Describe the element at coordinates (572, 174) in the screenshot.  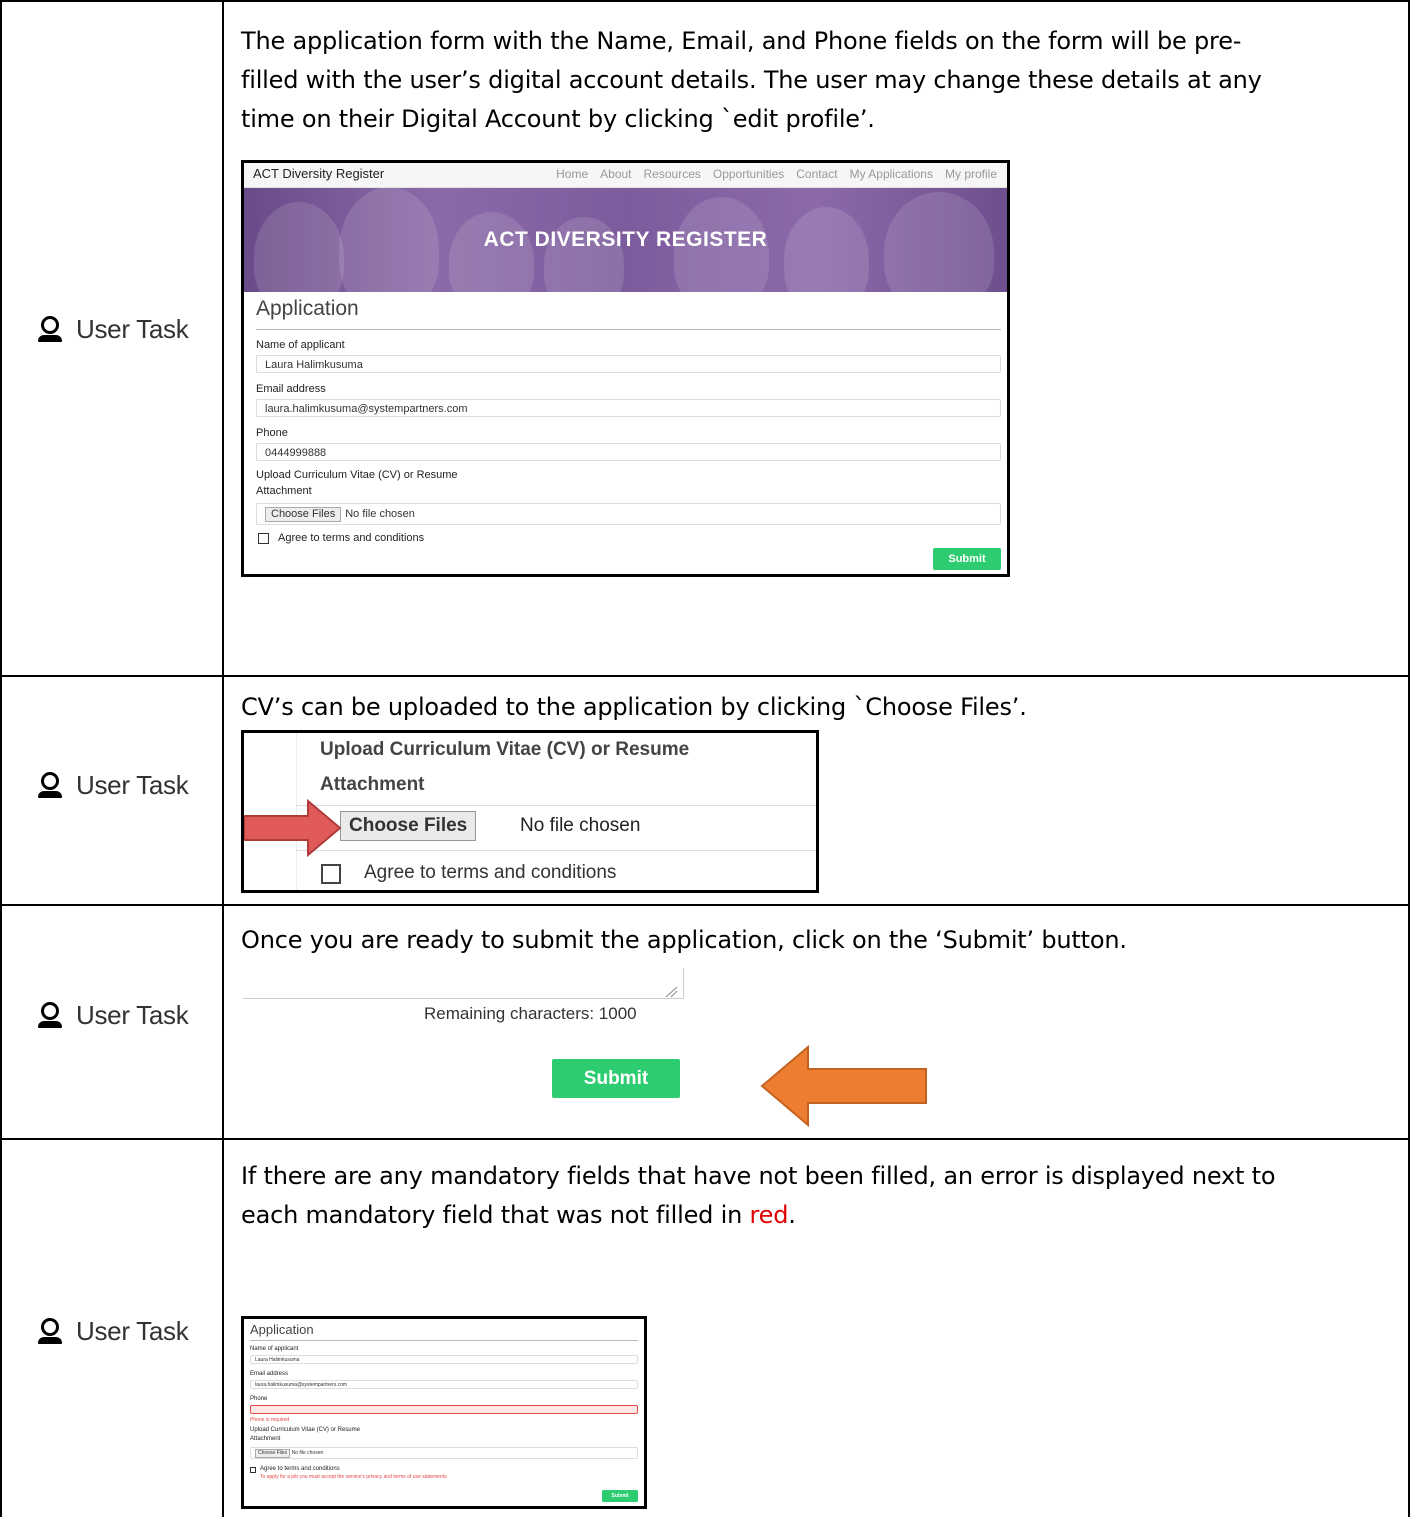
I see `nav-link-home: Home` at that location.